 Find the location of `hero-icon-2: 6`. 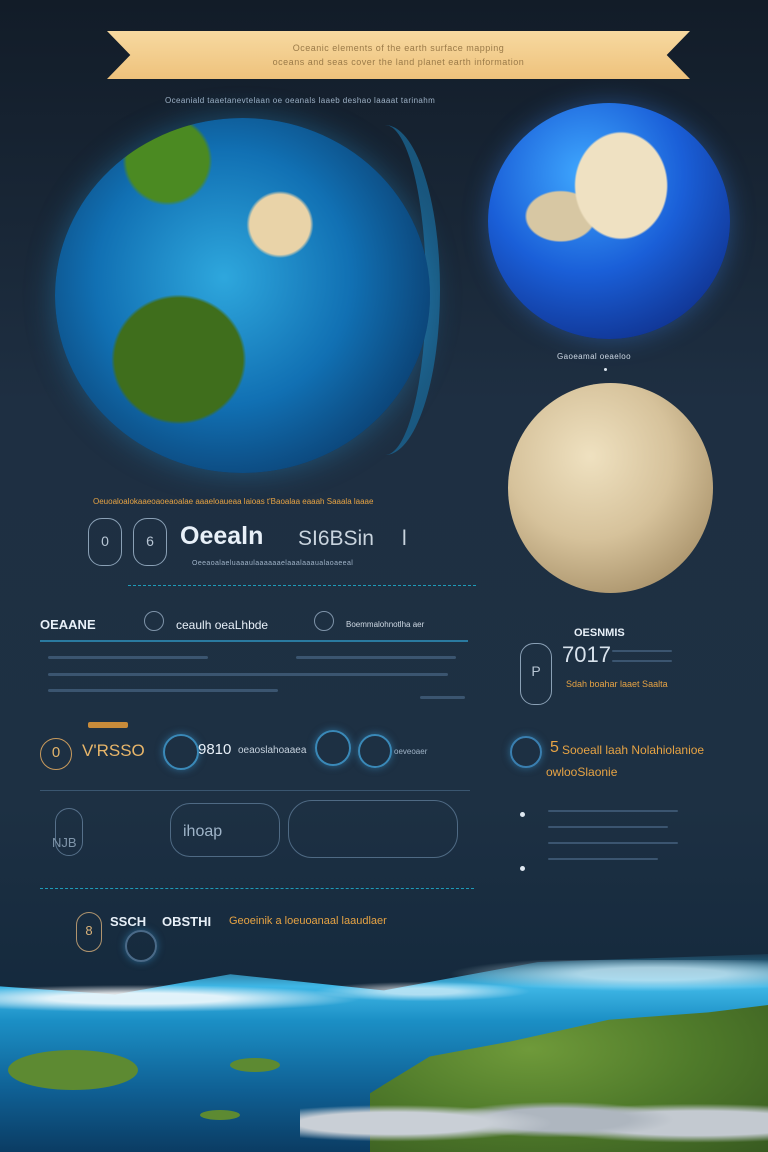

hero-icon-2: 6 is located at coordinates (150, 542).